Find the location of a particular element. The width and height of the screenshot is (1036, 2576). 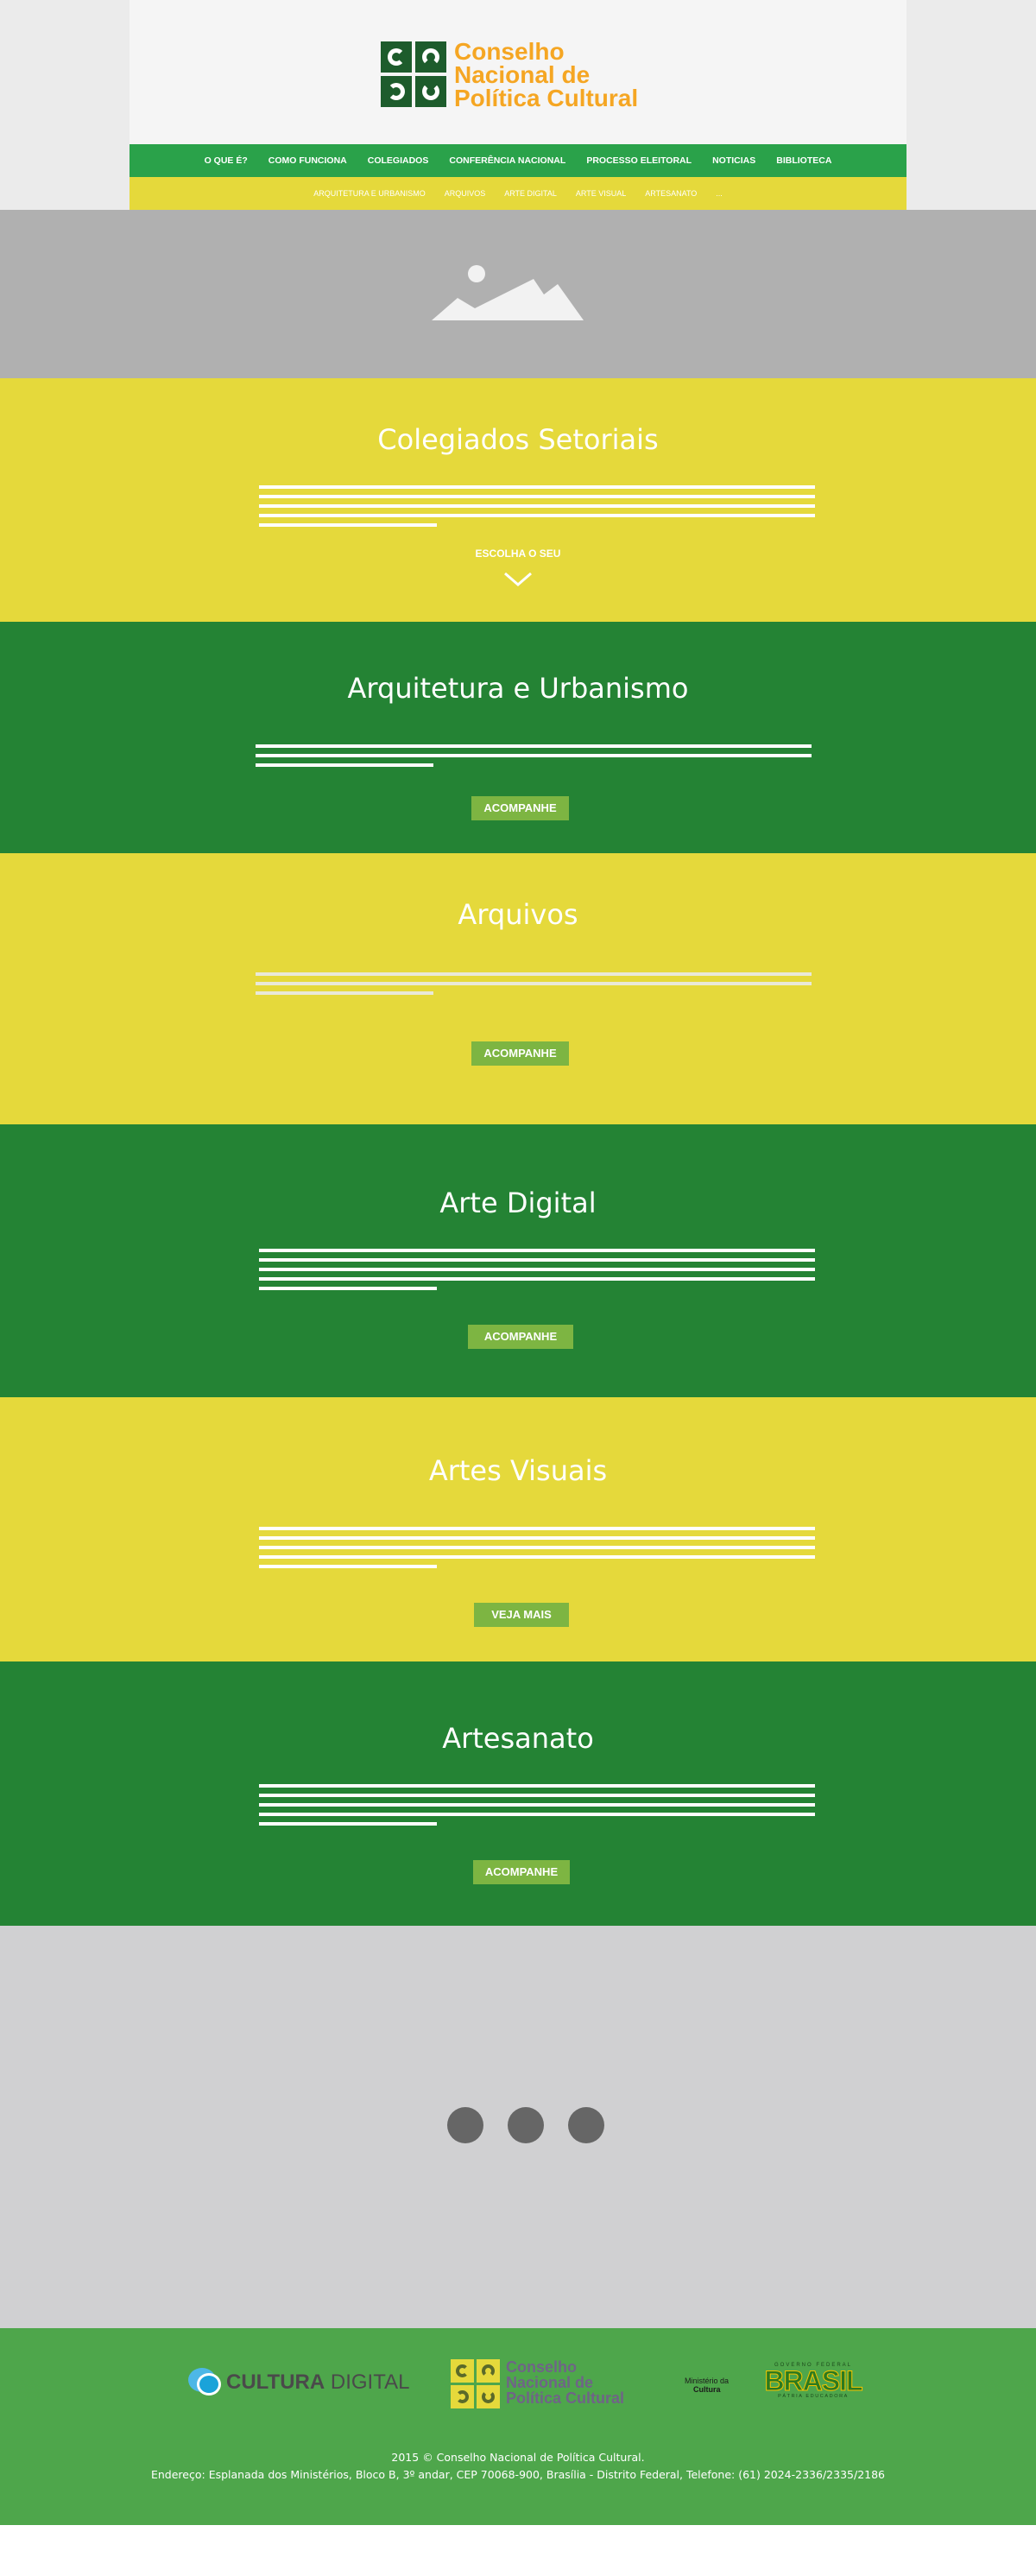

section-title: Arte Digital is located at coordinates (518, 1203).